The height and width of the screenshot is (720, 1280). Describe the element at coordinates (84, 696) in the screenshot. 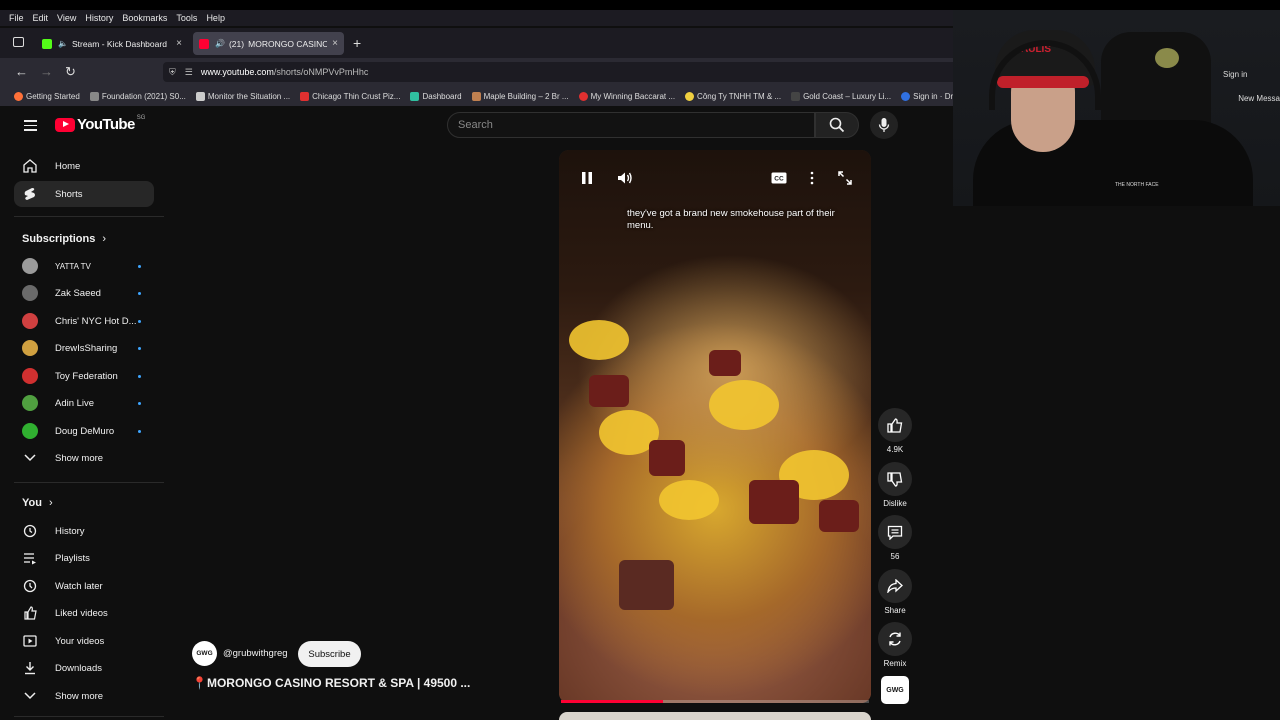

I see `show-more-you: Show more` at that location.